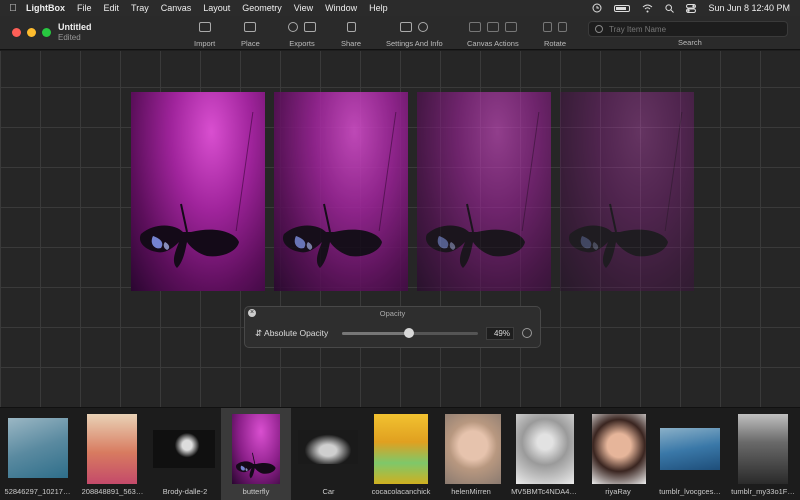 The image size is (800, 500). I want to click on tray-item: butterfly, so click(256, 454).